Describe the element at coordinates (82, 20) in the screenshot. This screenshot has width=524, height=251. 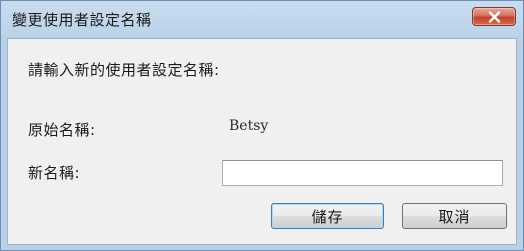
I see `dialog-title: 變更使用者設定名稱` at that location.